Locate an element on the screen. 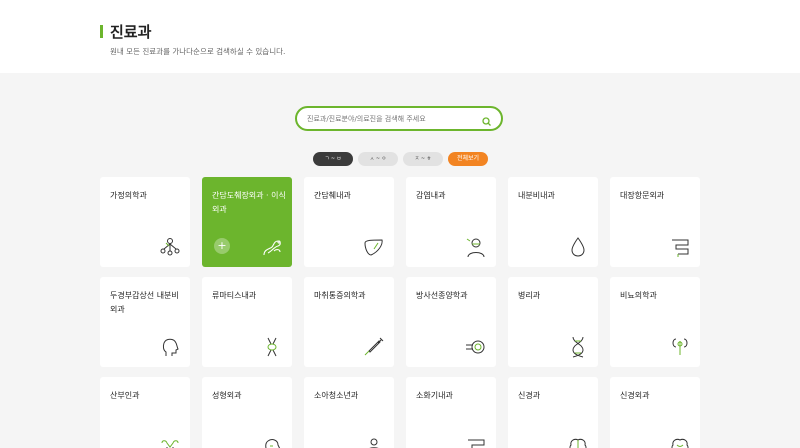  doctor-mask-icon is located at coordinates (475, 248).